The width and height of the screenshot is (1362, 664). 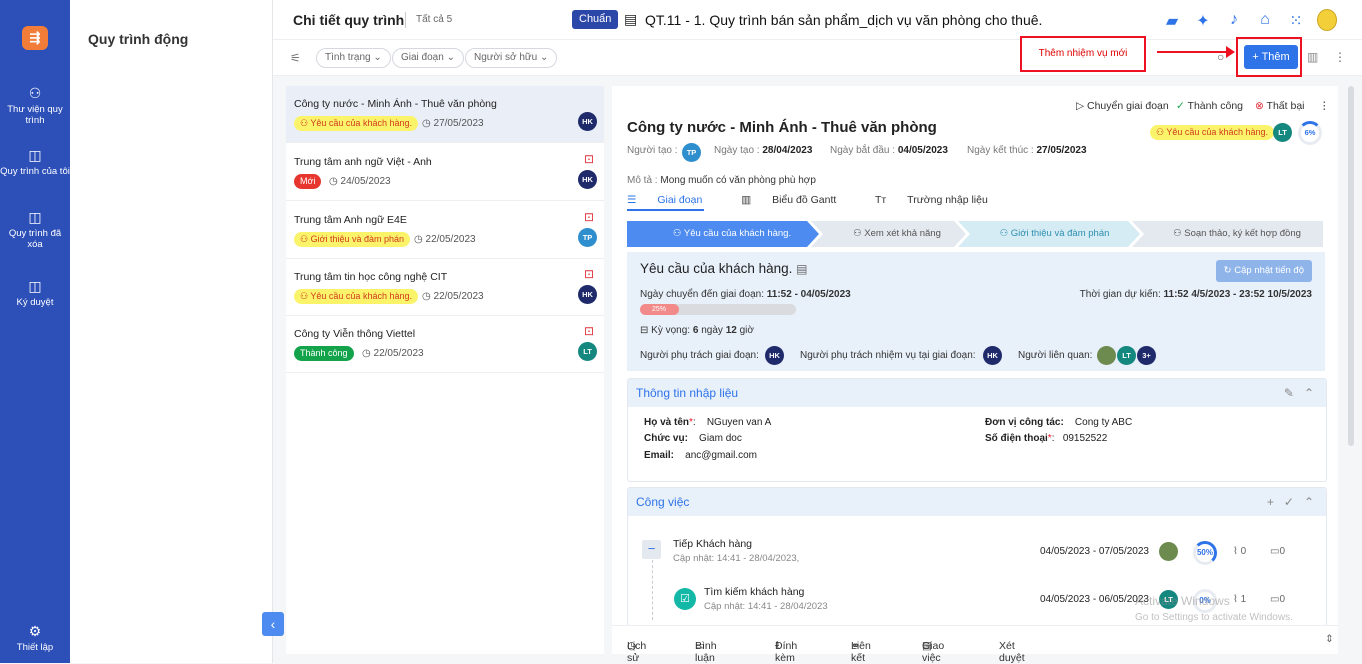 What do you see at coordinates (863, 150) in the screenshot?
I see `meta-label: Ngày bắt đầu :` at bounding box center [863, 150].